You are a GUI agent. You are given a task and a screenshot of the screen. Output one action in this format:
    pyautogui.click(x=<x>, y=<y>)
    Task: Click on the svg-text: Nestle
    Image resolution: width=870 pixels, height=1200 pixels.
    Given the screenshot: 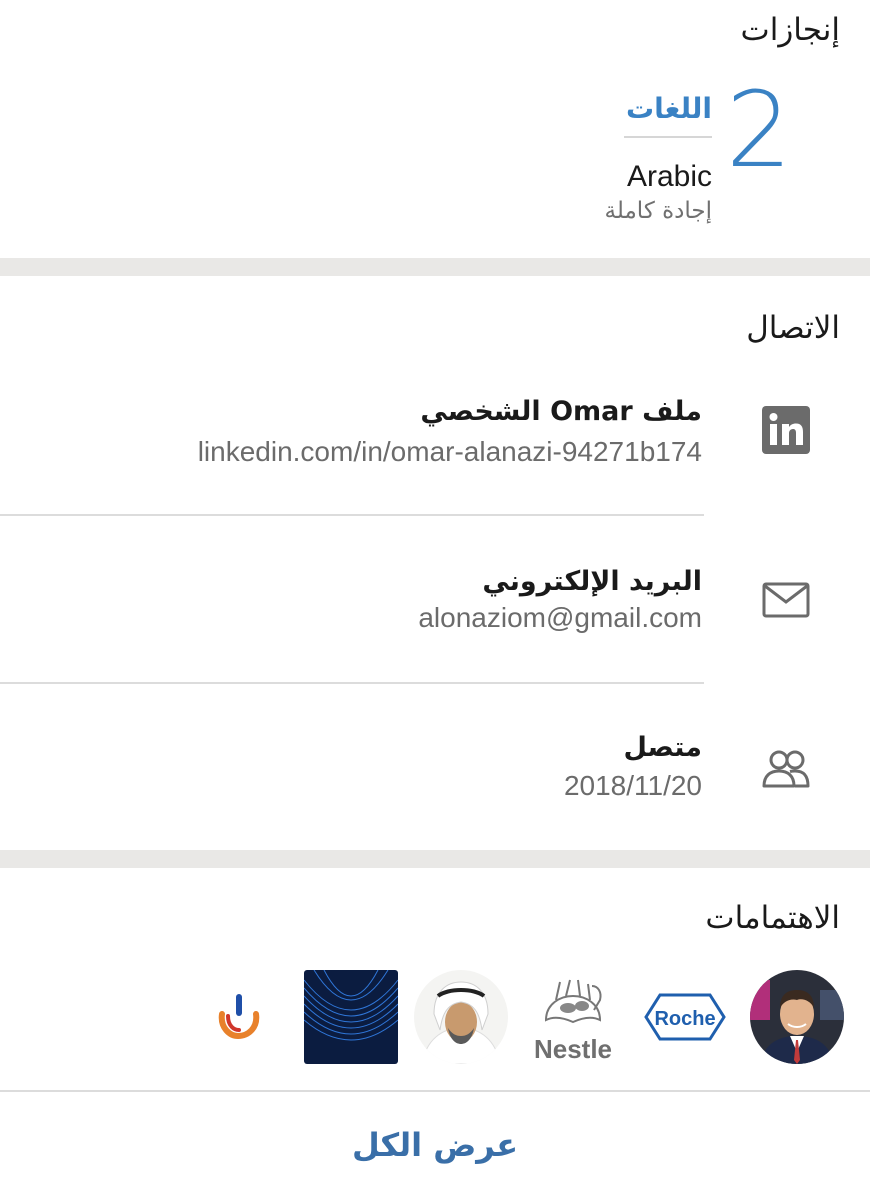 What is the action you would take?
    pyautogui.click(x=573, y=1049)
    